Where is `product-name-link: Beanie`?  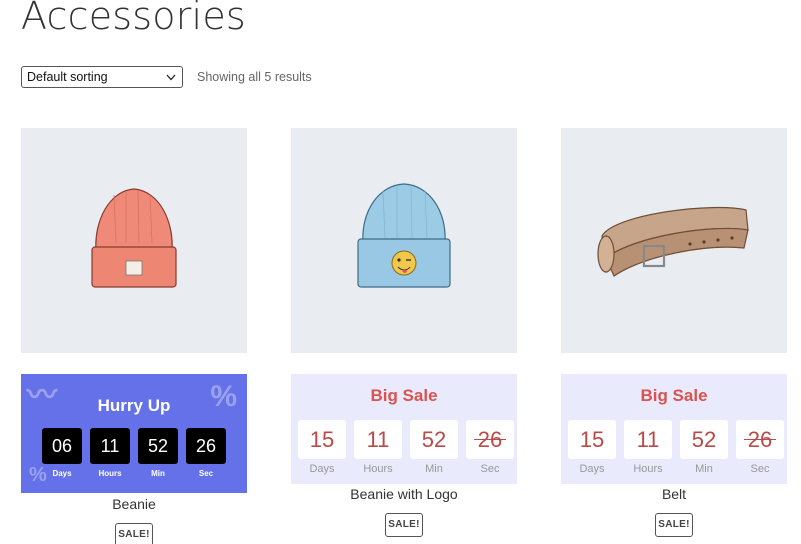
product-name-link: Beanie is located at coordinates (134, 506).